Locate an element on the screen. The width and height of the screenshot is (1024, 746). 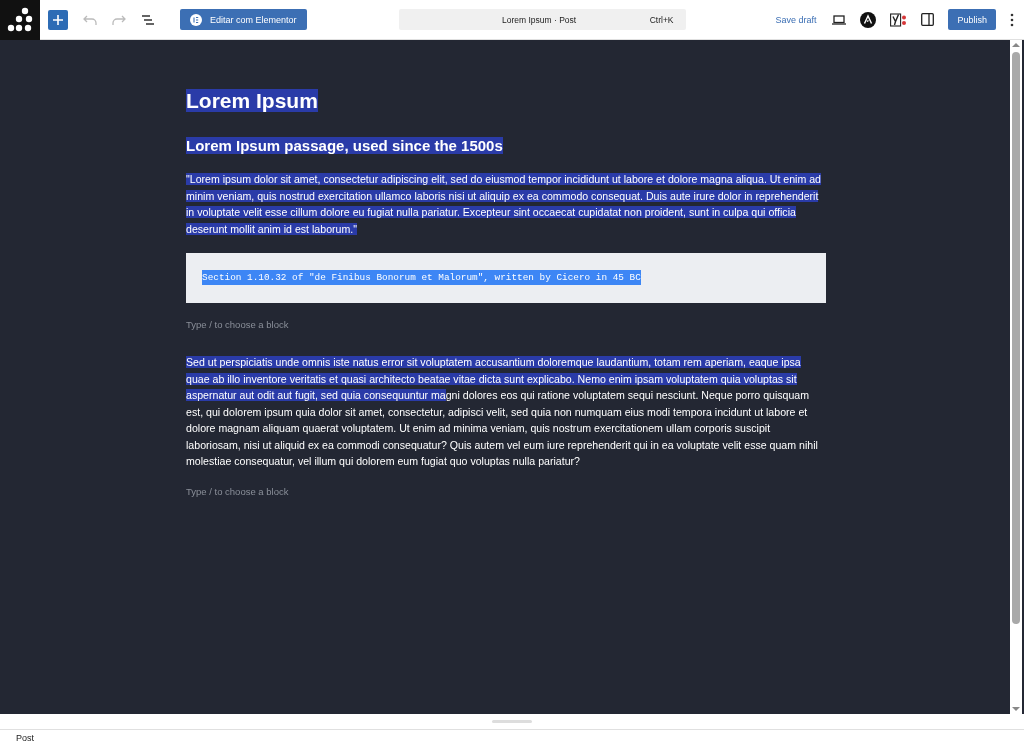
elementor-button: Editar com Elementor is located at coordinates (243, 19).